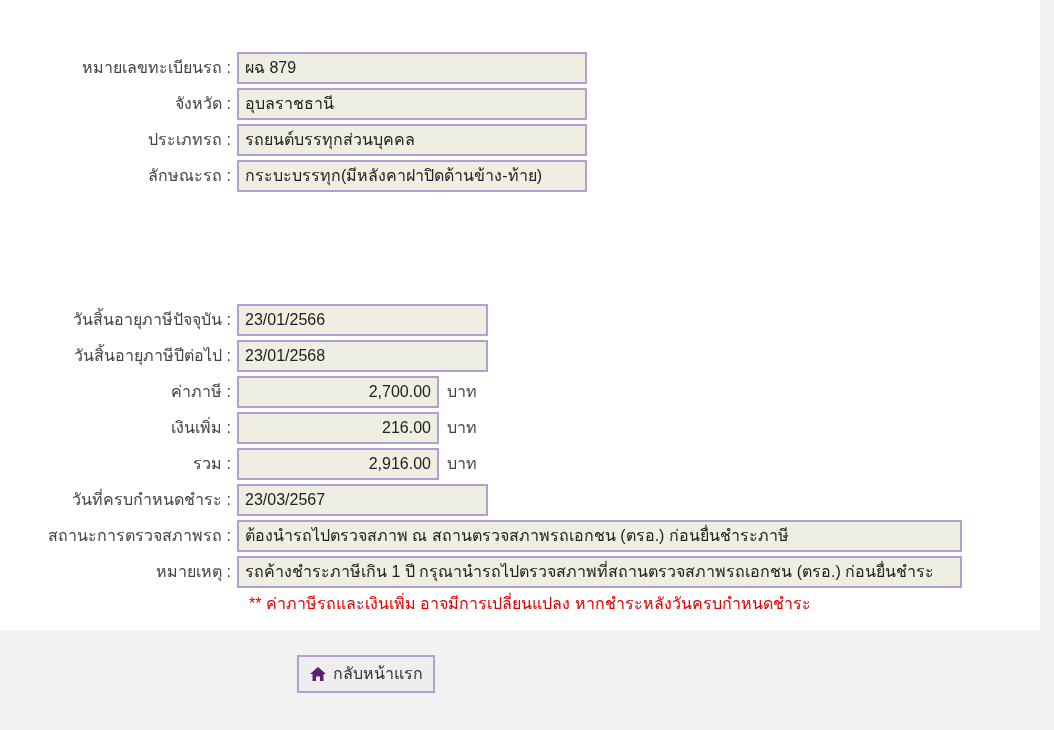  What do you see at coordinates (338, 428) in the screenshot?
I see `read-only-field: 216.00` at bounding box center [338, 428].